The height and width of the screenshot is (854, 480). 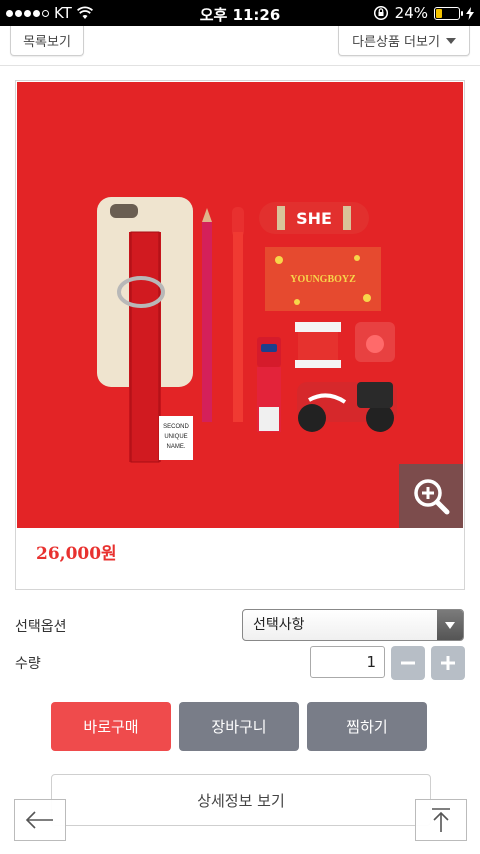 I want to click on quantity-input: 1, so click(x=347, y=662).